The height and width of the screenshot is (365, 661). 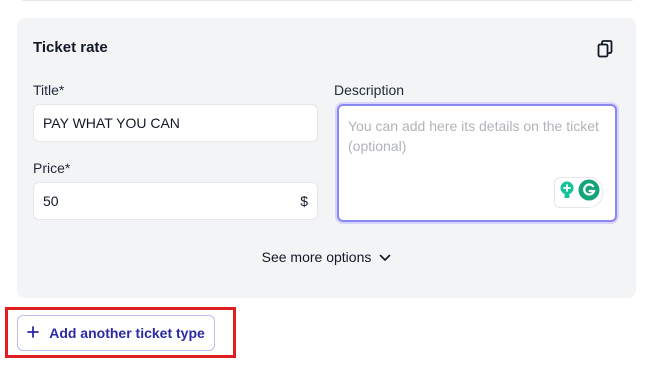 I want to click on plus-icon, so click(x=33, y=333).